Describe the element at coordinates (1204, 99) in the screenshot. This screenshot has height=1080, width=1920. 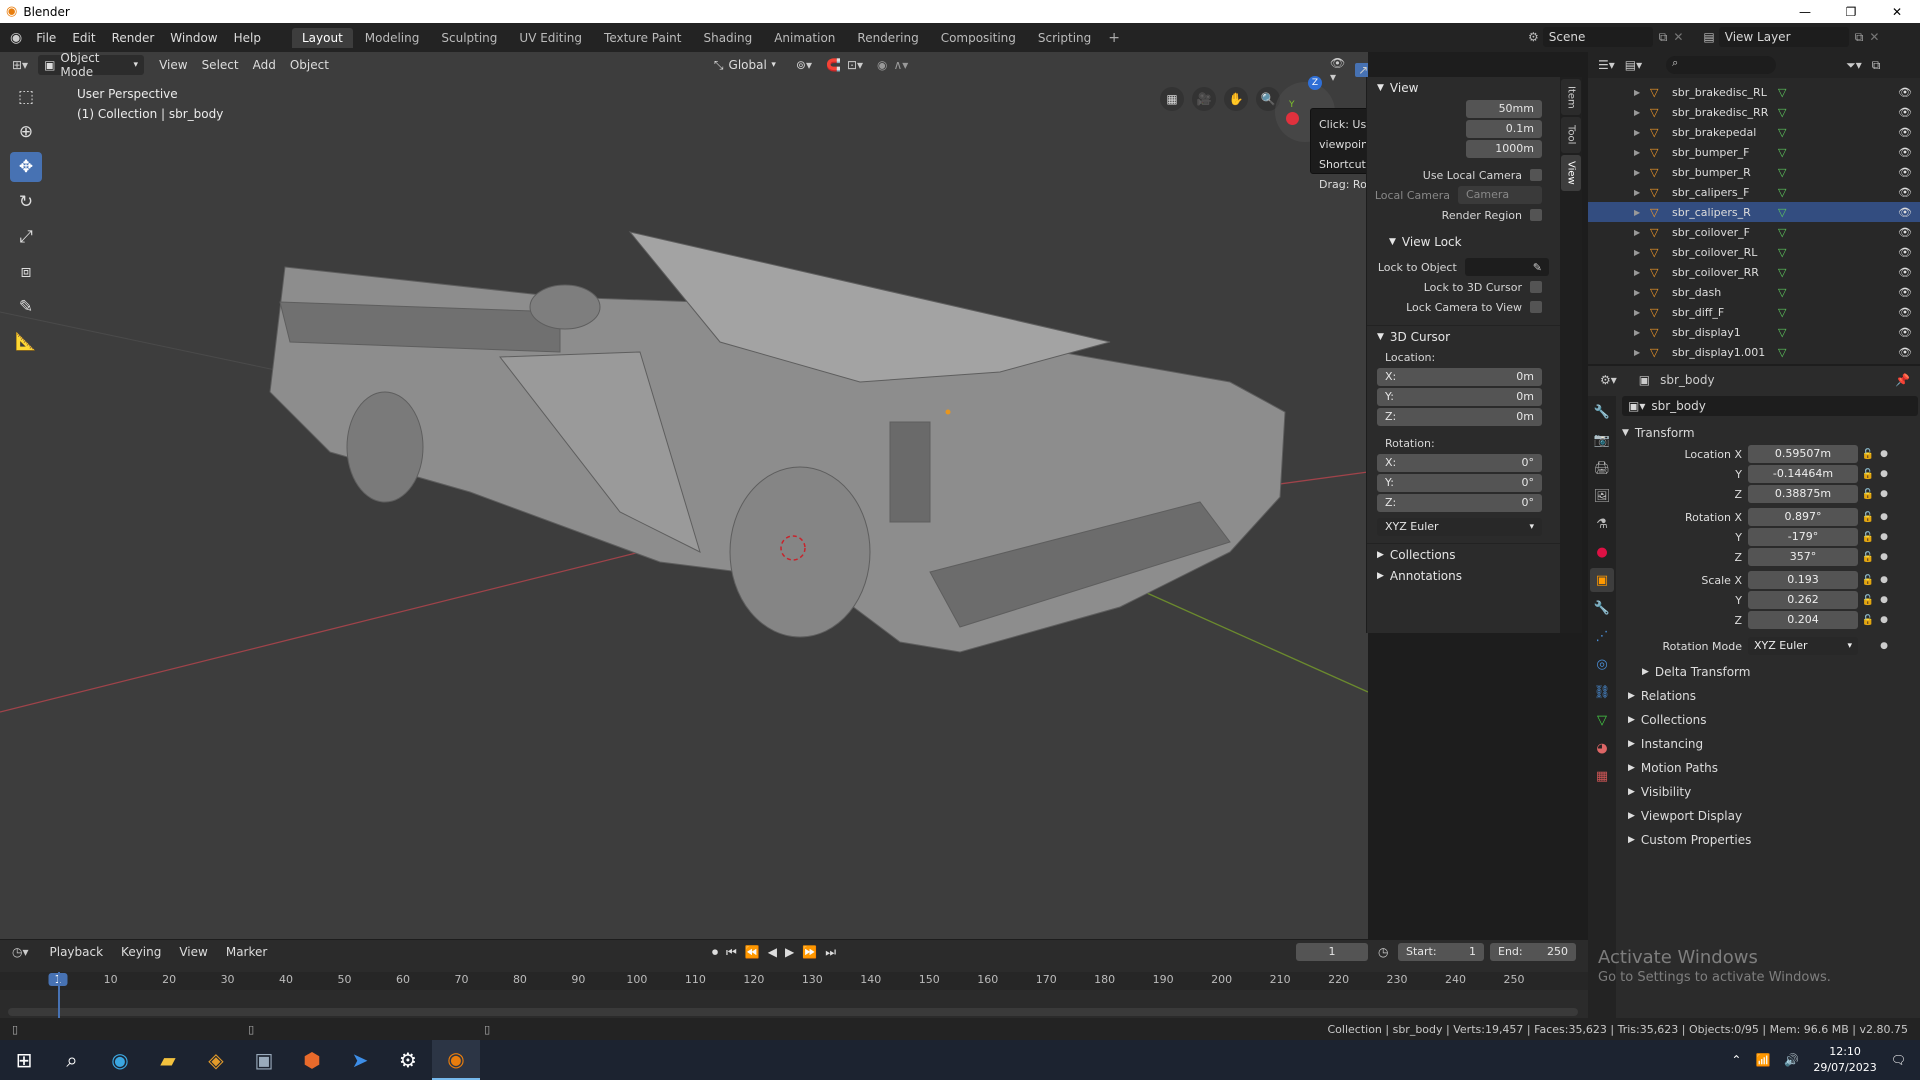
I see `camera-view-icon: 🎥` at that location.